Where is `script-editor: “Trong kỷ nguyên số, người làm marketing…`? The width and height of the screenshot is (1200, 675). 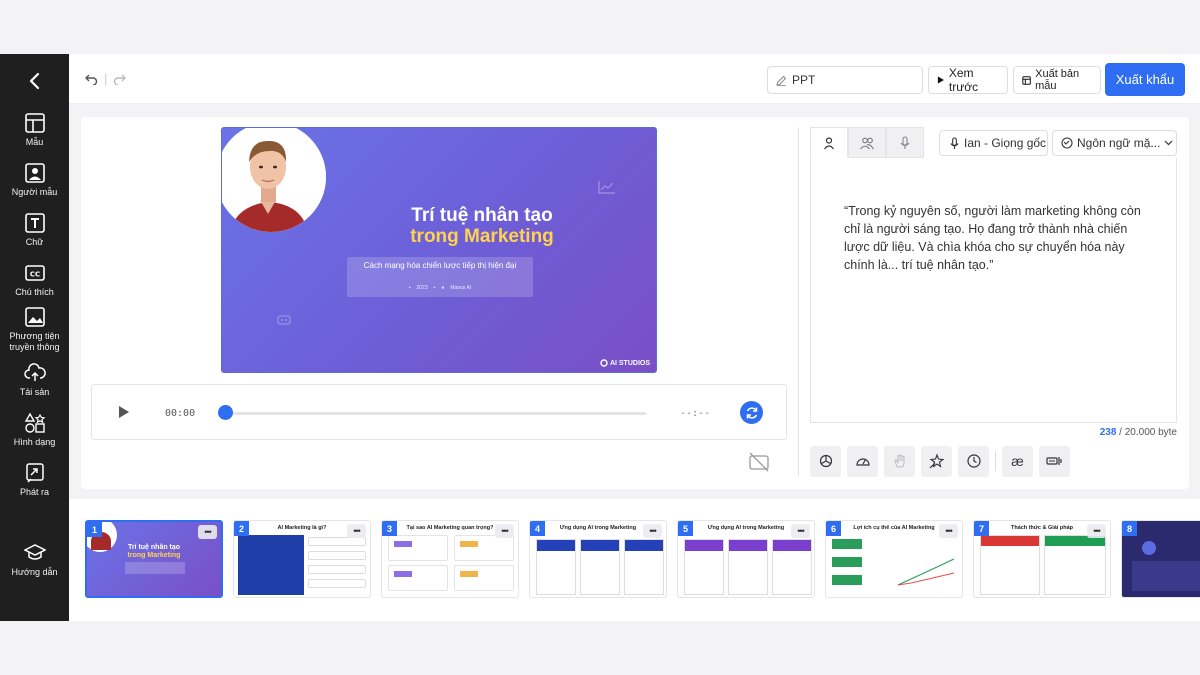 script-editor: “Trong kỷ nguyên số, người làm marketing… is located at coordinates (993, 290).